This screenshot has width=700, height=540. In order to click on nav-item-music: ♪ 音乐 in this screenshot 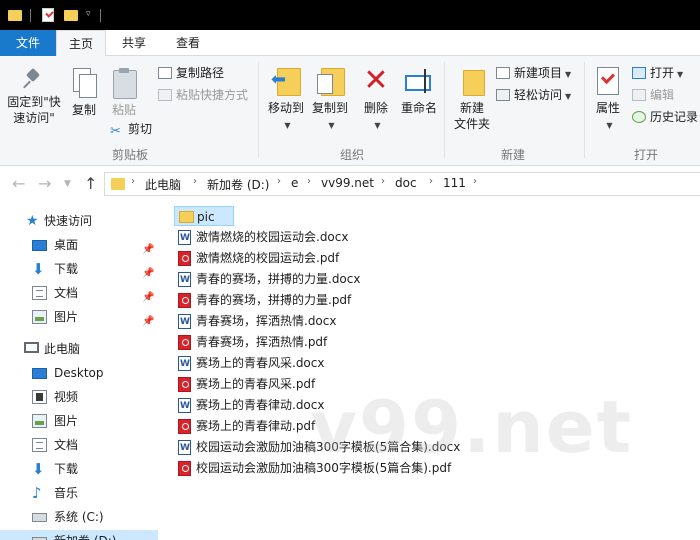, I will do `click(79, 493)`.